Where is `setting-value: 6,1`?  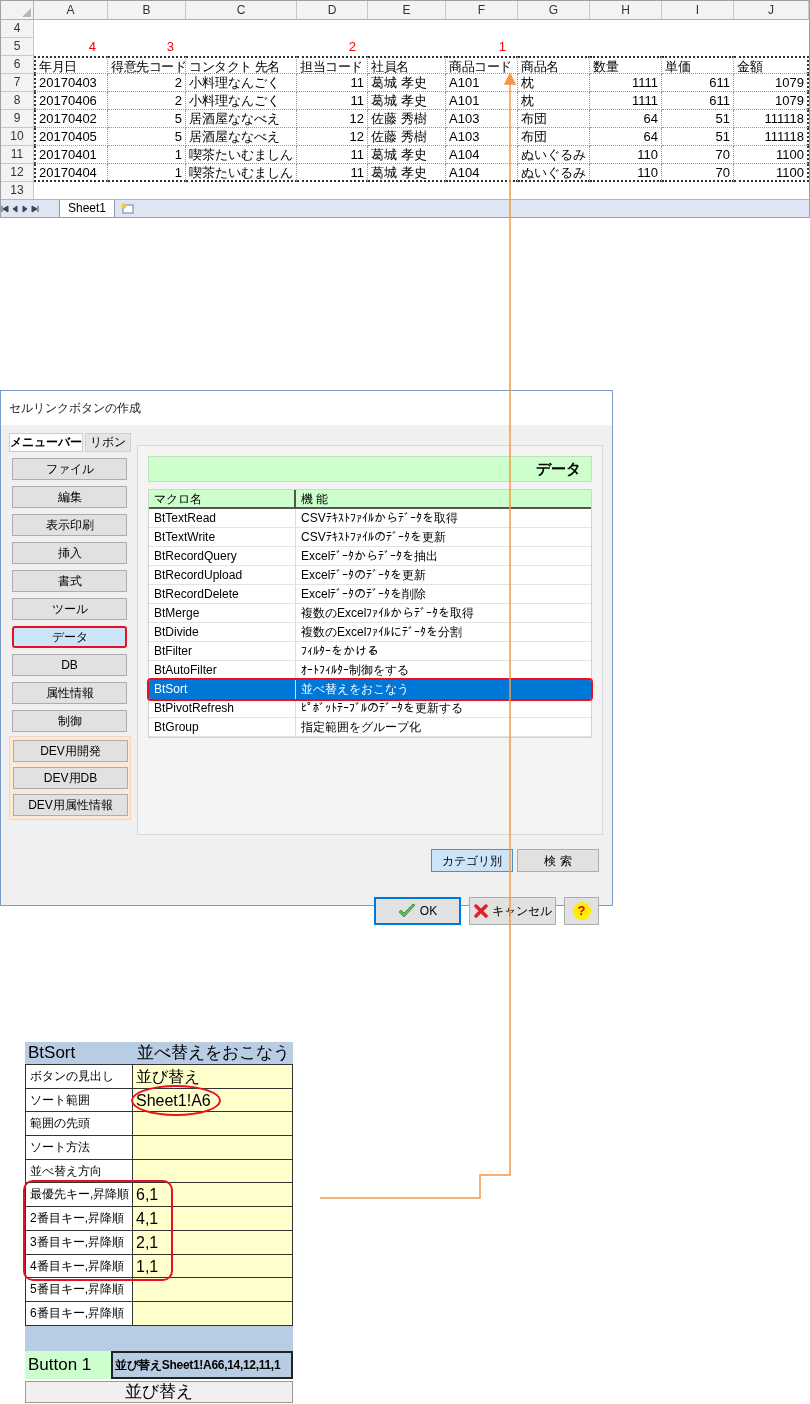 setting-value: 6,1 is located at coordinates (147, 1195).